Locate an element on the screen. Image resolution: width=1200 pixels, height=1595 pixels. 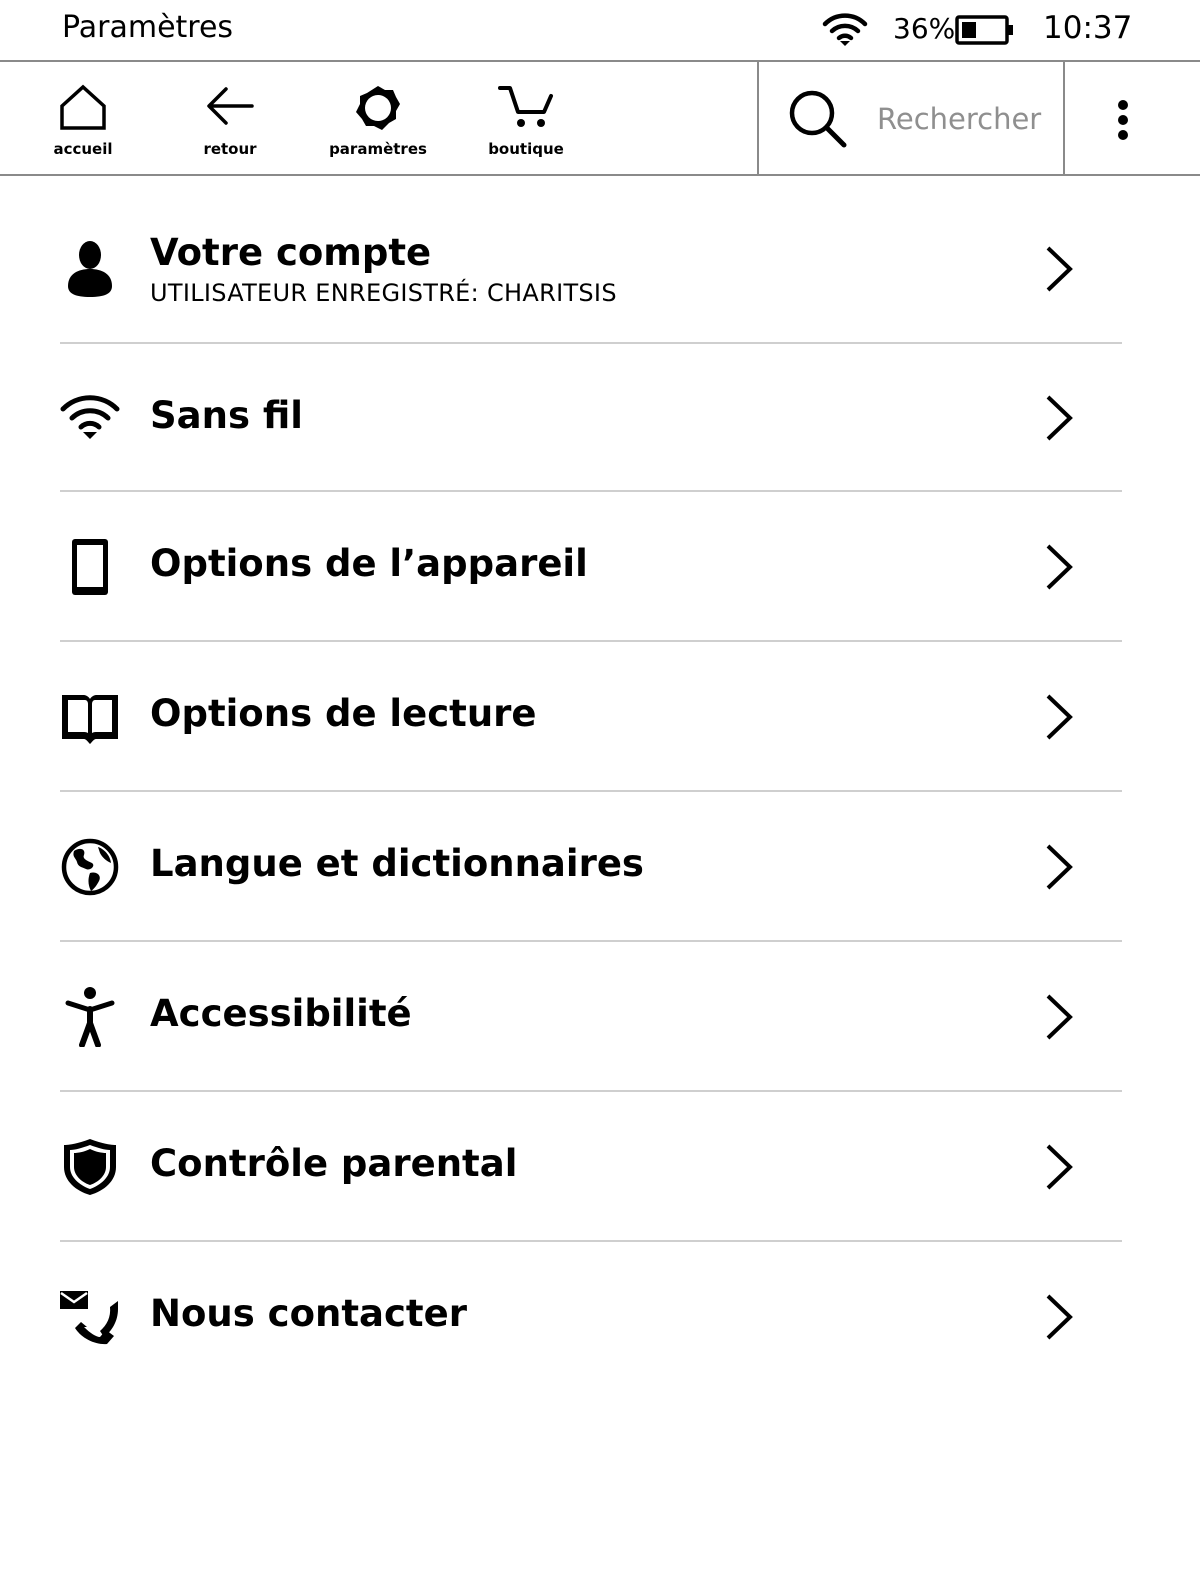
settings-item-device-options: Options de l’appareil is located at coordinates (591, 567).